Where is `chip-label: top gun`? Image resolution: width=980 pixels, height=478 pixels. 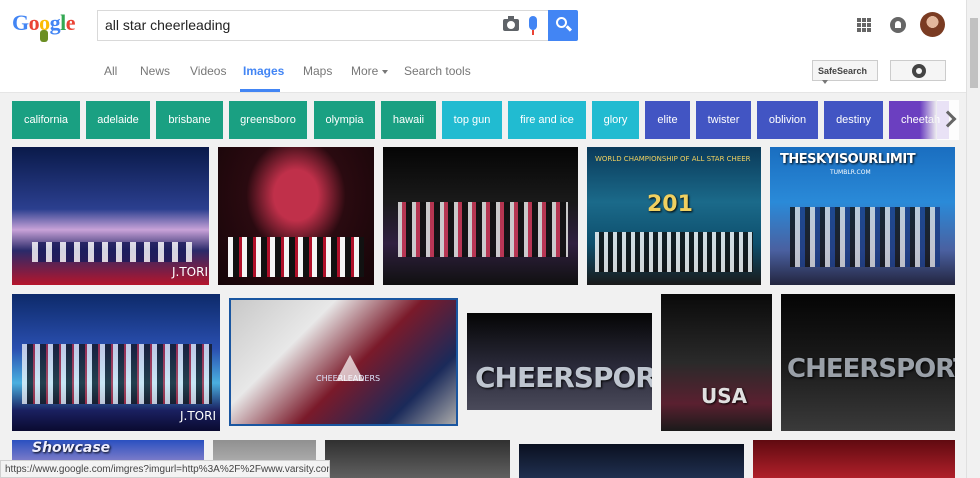
chip-label: top gun is located at coordinates (472, 120).